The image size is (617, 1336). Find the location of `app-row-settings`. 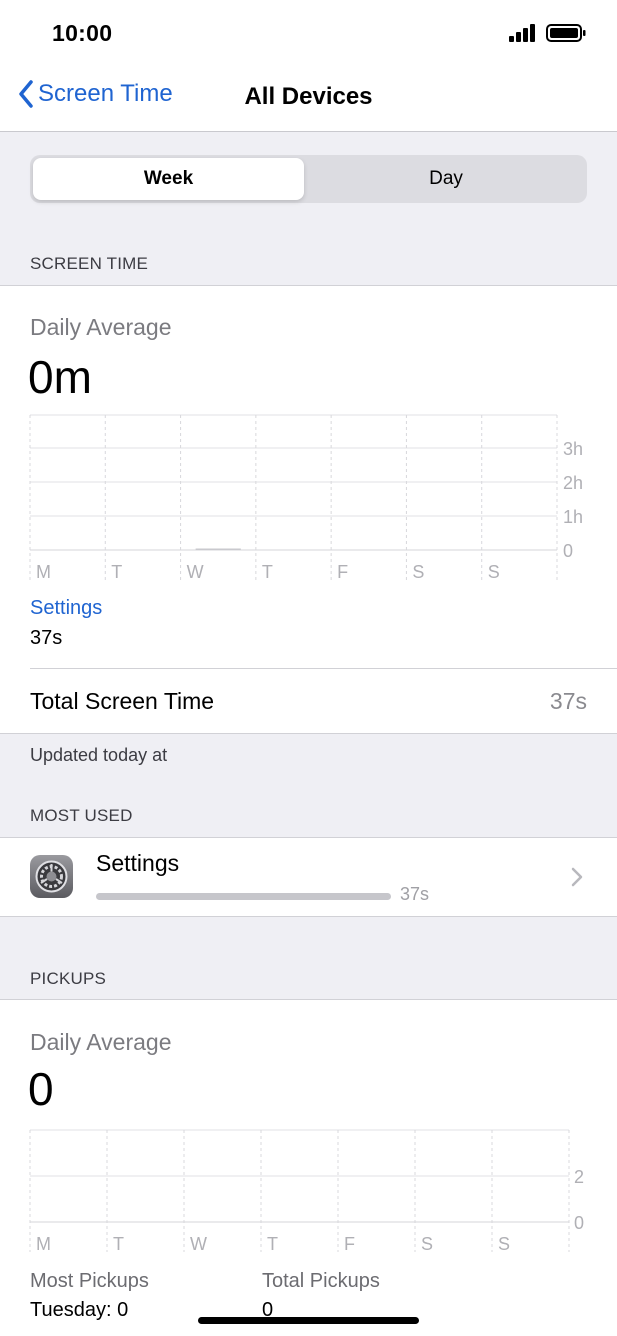

app-row-settings is located at coordinates (308, 877).